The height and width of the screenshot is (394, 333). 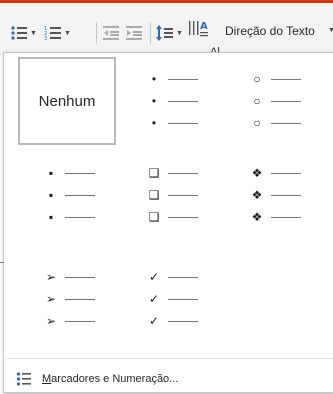 I want to click on increase-indent-icon, so click(x=134, y=33).